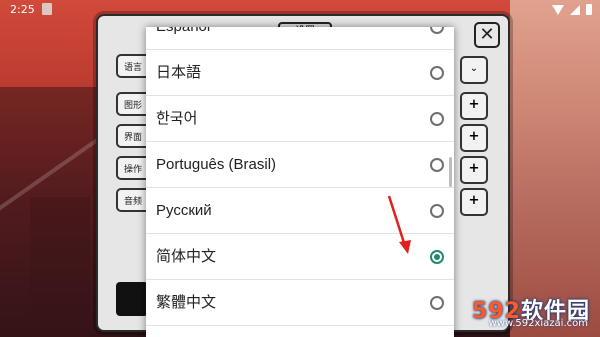 This screenshot has width=600, height=337. Describe the element at coordinates (538, 323) in the screenshot. I see `watermark-url: www.592xiazai.com` at that location.